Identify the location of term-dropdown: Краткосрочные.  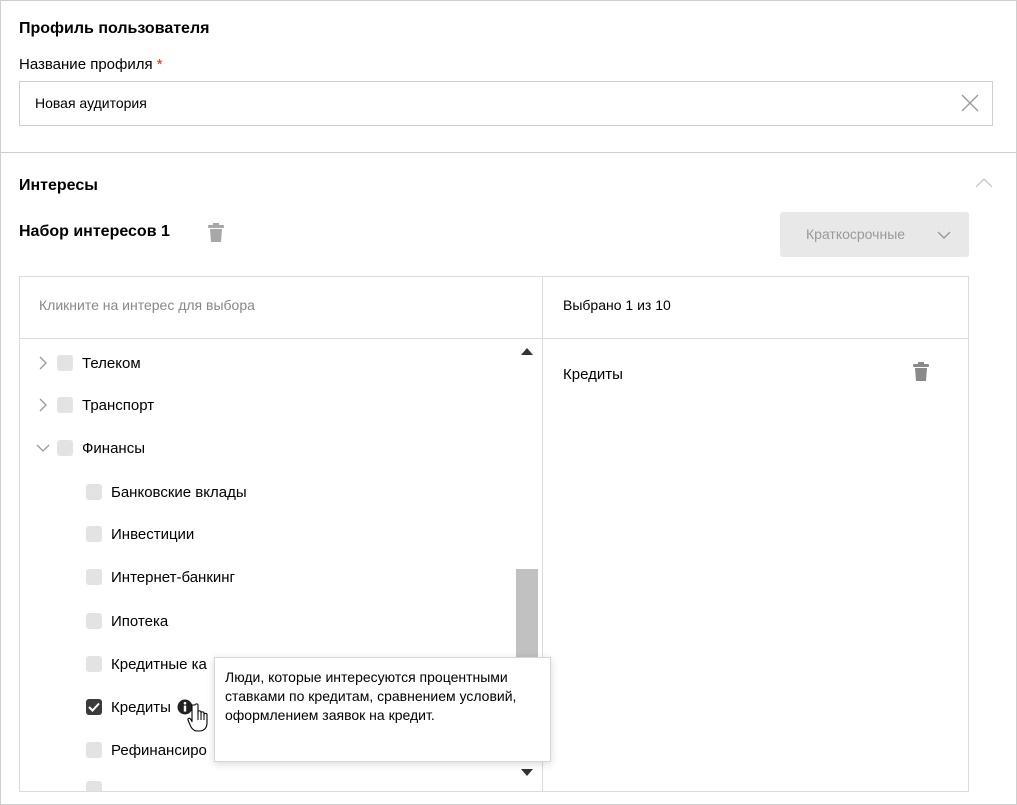
(874, 234).